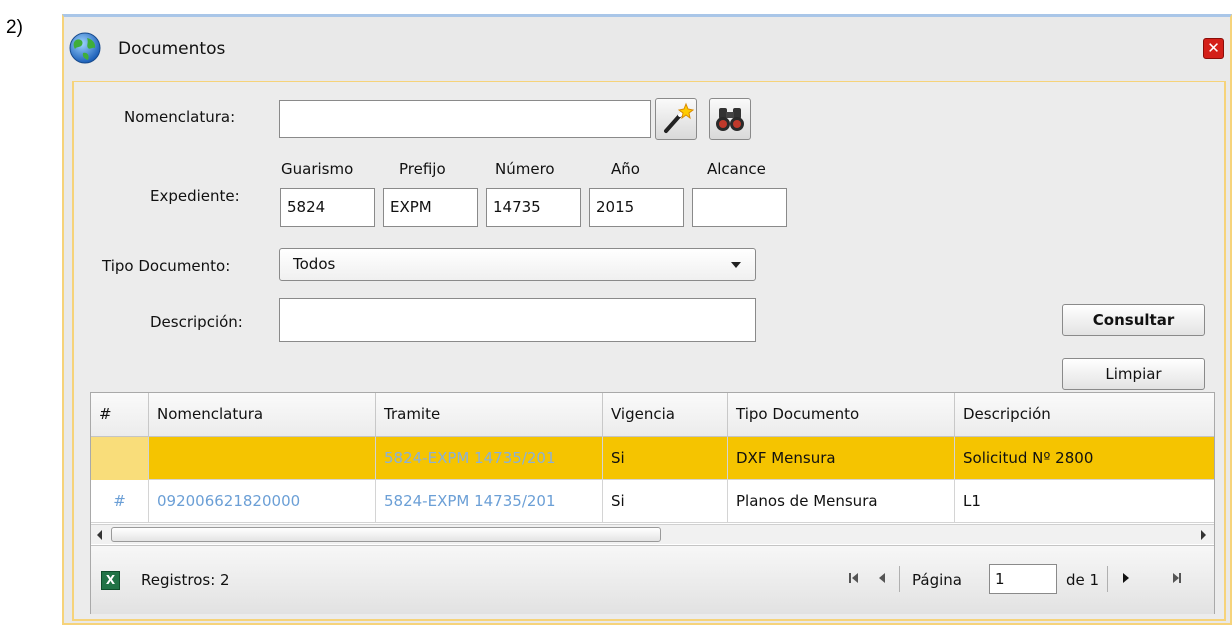  What do you see at coordinates (85, 48) in the screenshot?
I see `globe-icon` at bounding box center [85, 48].